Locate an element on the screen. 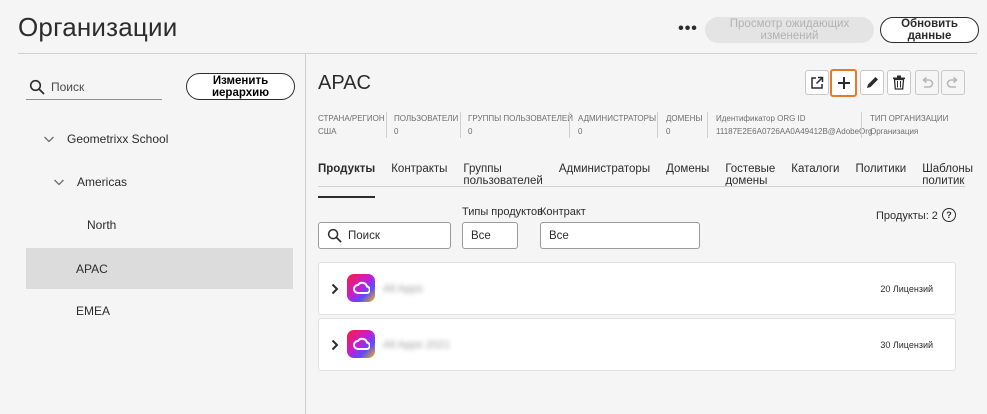 Image resolution: width=987 pixels, height=414 pixels. product-licenses: 20 Лицензий is located at coordinates (906, 289).